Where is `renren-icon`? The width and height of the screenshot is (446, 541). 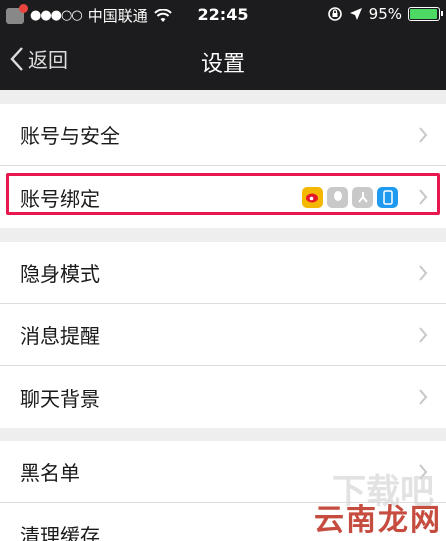
renren-icon is located at coordinates (362, 197).